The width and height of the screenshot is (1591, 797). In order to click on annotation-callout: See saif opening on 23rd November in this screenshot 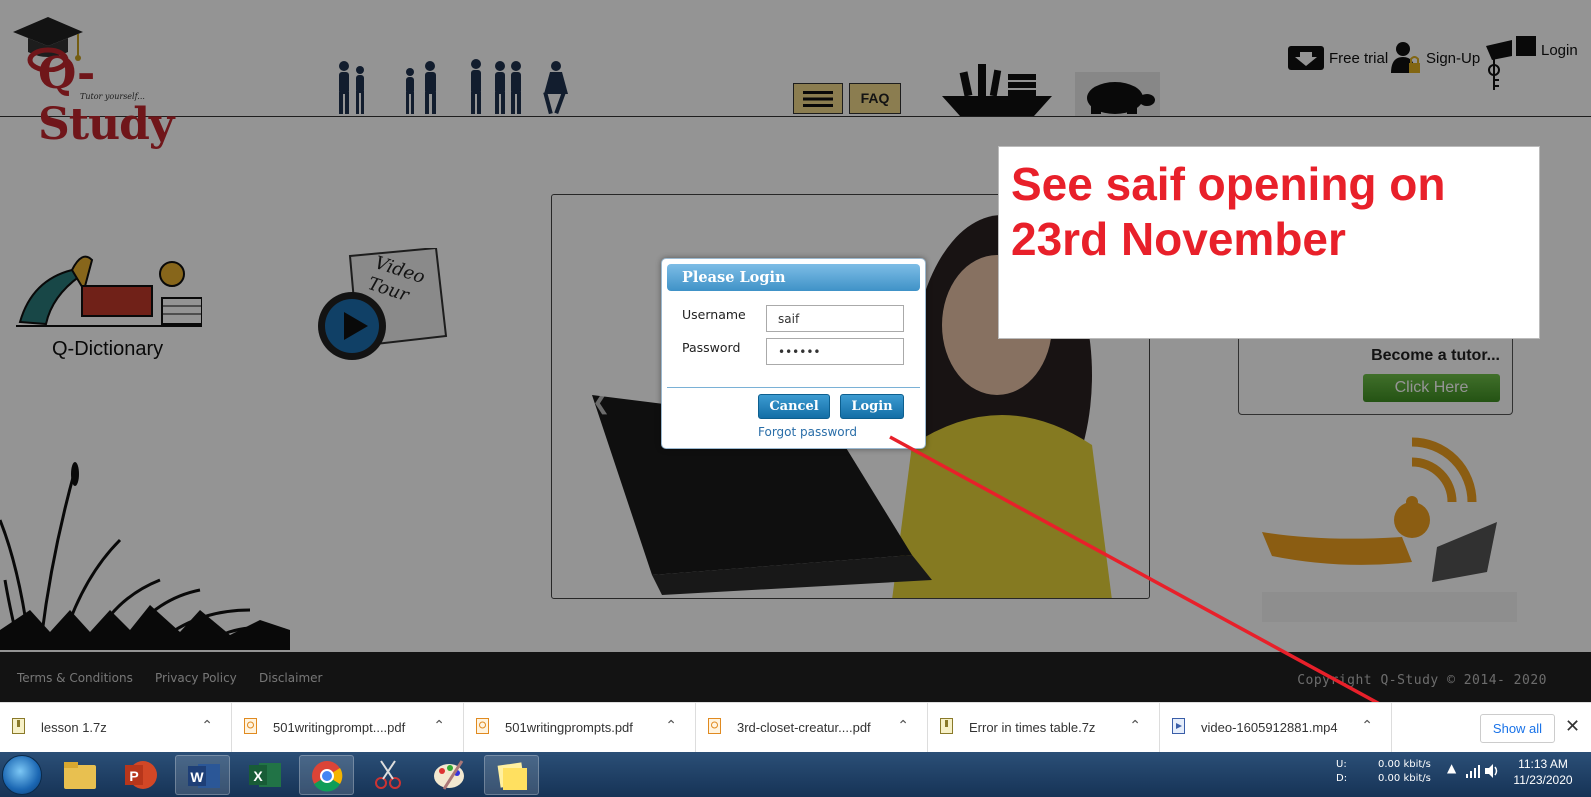, I will do `click(1269, 242)`.